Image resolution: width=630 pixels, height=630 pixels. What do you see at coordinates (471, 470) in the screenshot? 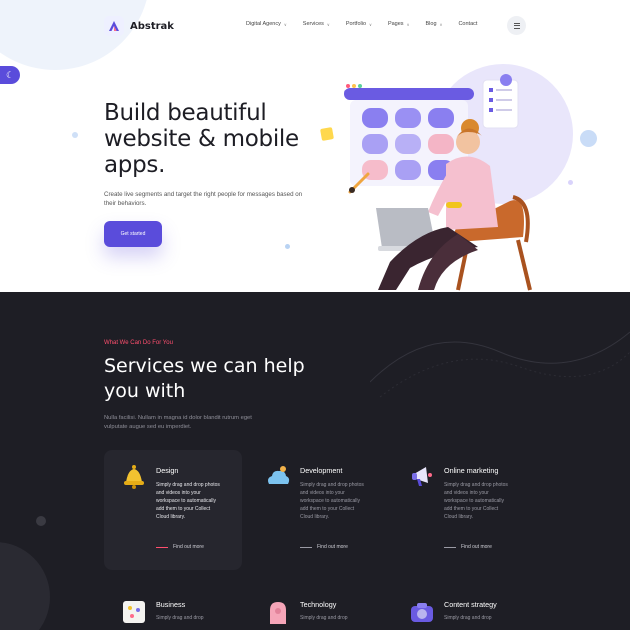
I see `service-card-title: Online marketing` at bounding box center [471, 470].